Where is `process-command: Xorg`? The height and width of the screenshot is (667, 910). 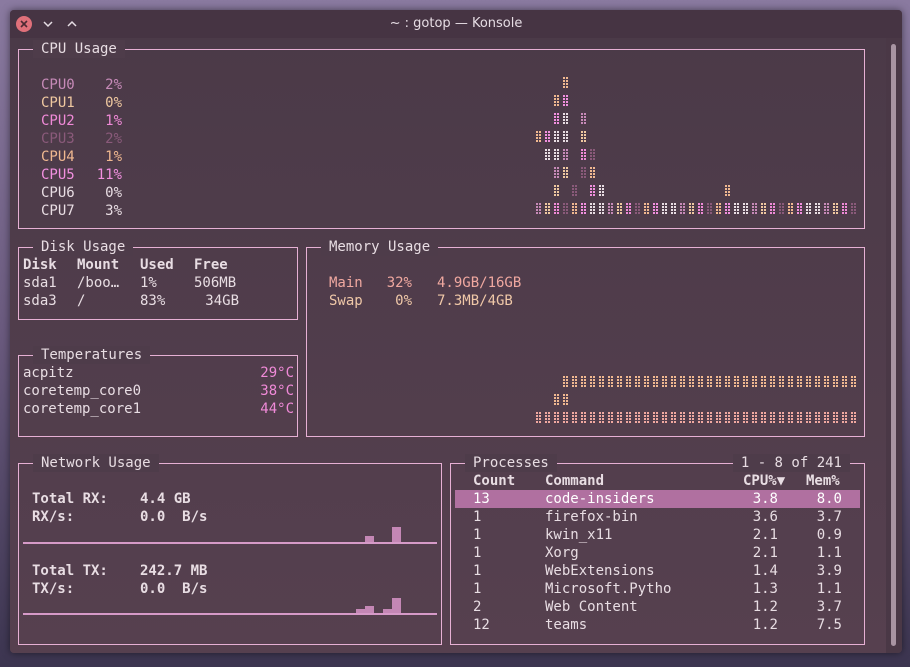 process-command: Xorg is located at coordinates (562, 553).